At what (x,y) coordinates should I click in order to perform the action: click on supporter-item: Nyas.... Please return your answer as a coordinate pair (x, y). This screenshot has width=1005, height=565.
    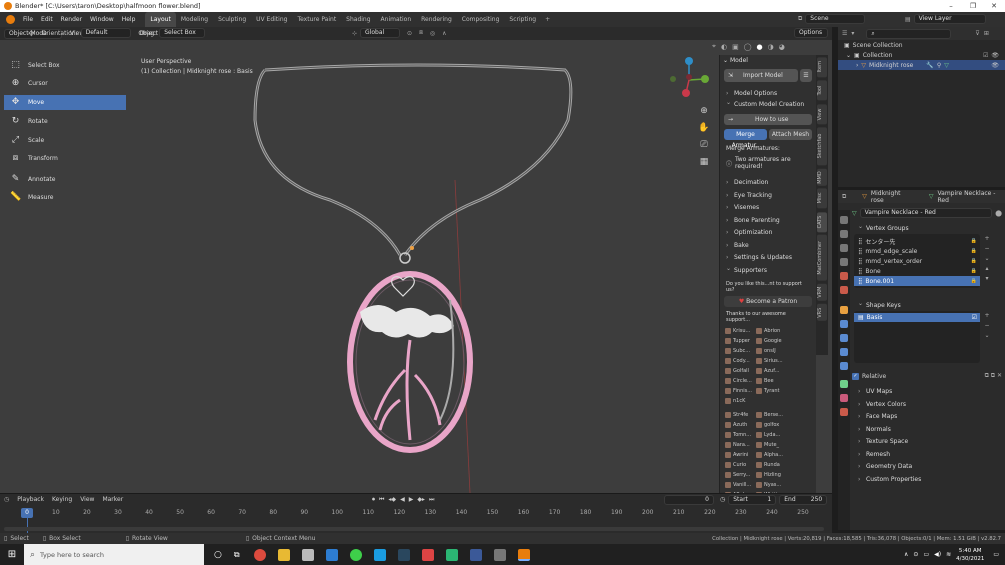
    Looking at the image, I should click on (770, 485).